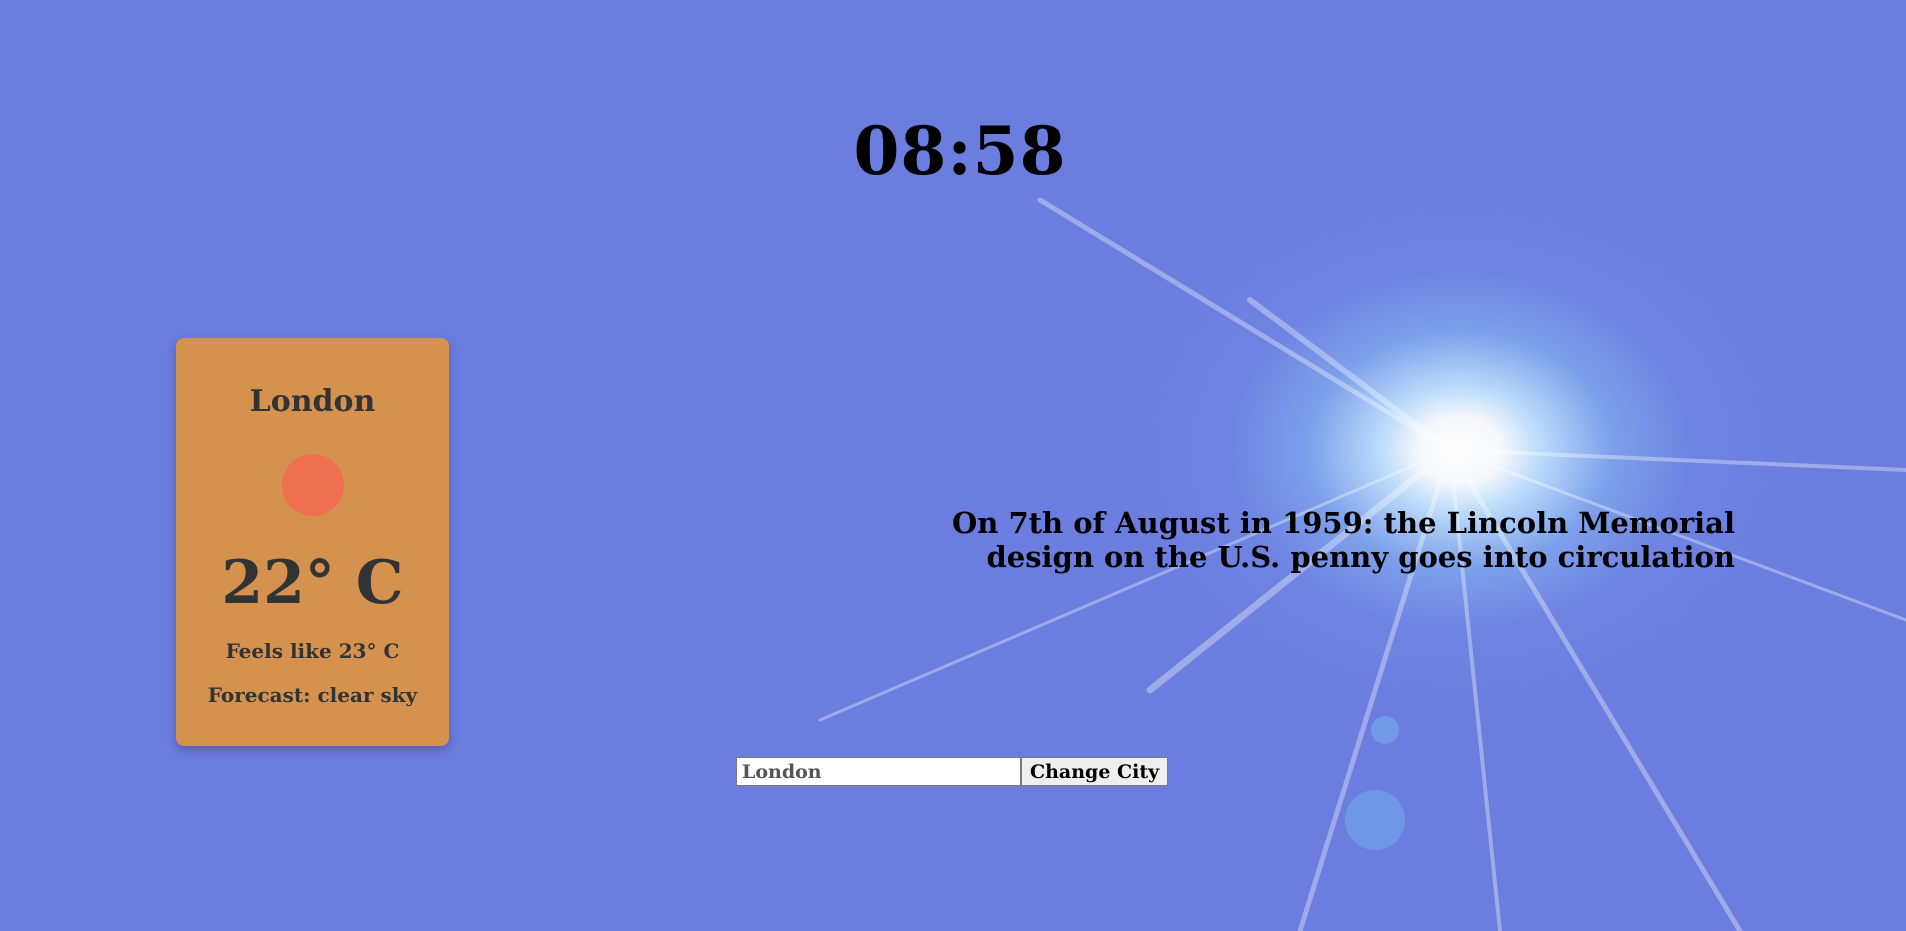  I want to click on weather-temperature: 22° C, so click(312, 583).